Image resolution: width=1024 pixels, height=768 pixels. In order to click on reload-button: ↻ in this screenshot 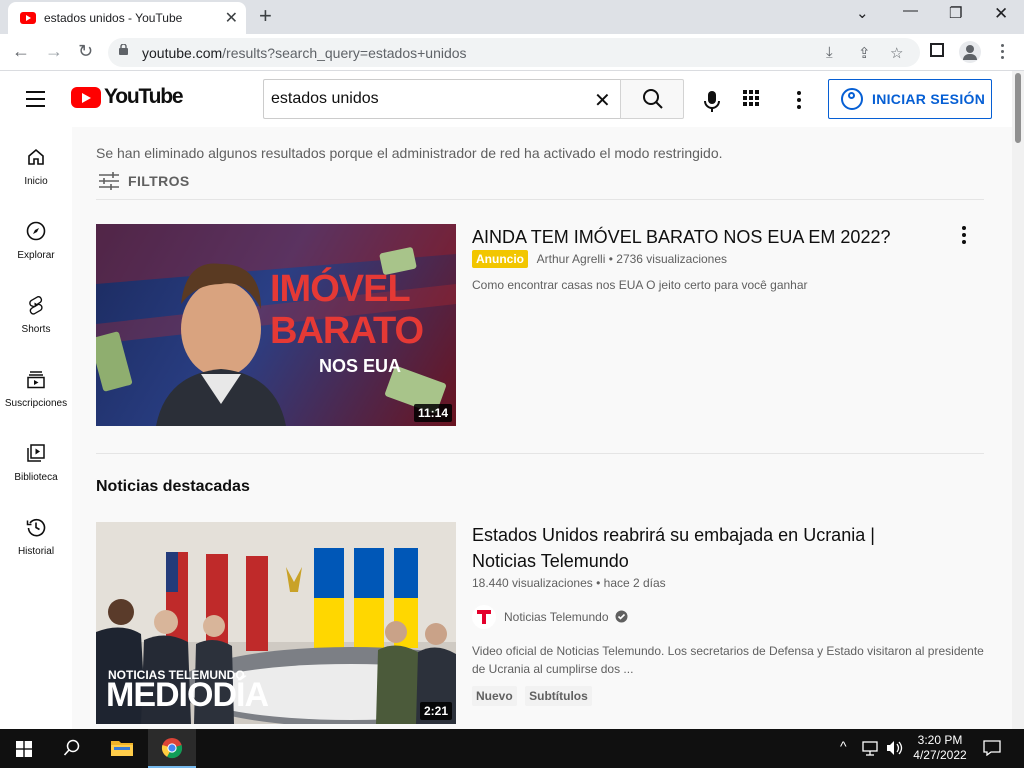, I will do `click(85, 51)`.